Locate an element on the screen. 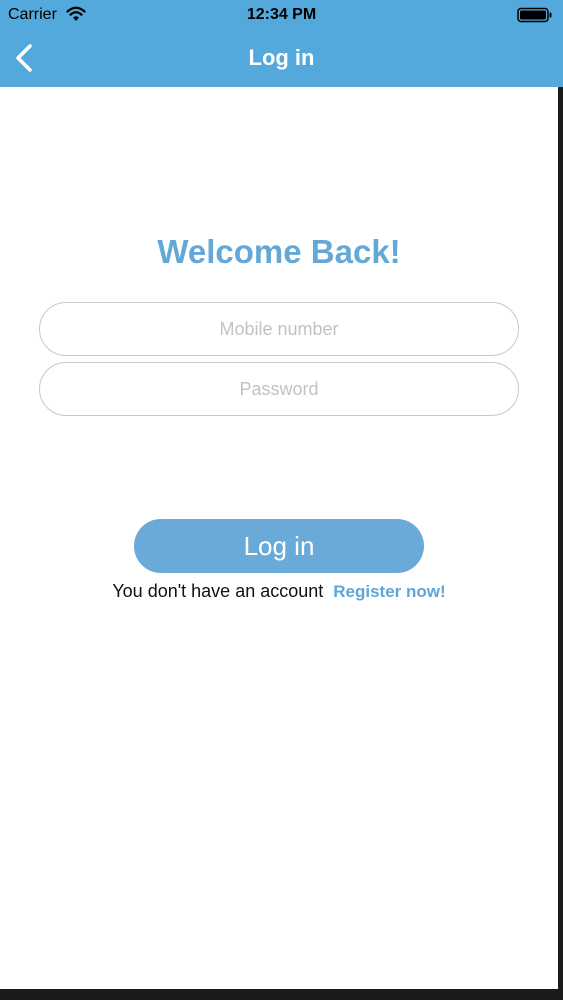  navigation-bar: Log in is located at coordinates (281, 58).